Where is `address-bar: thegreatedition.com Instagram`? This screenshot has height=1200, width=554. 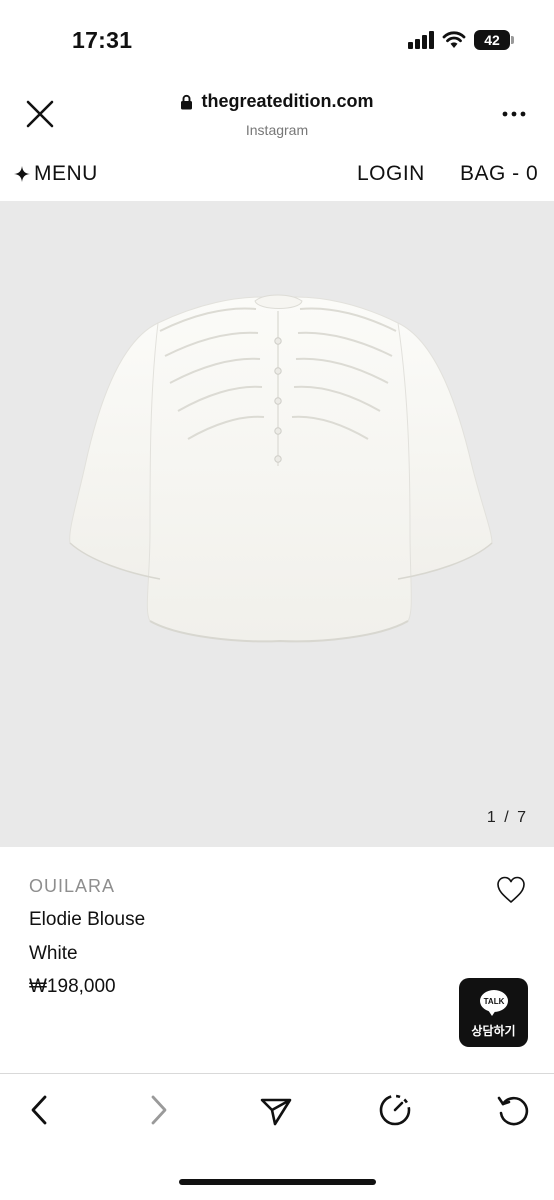 address-bar: thegreatedition.com Instagram is located at coordinates (277, 114).